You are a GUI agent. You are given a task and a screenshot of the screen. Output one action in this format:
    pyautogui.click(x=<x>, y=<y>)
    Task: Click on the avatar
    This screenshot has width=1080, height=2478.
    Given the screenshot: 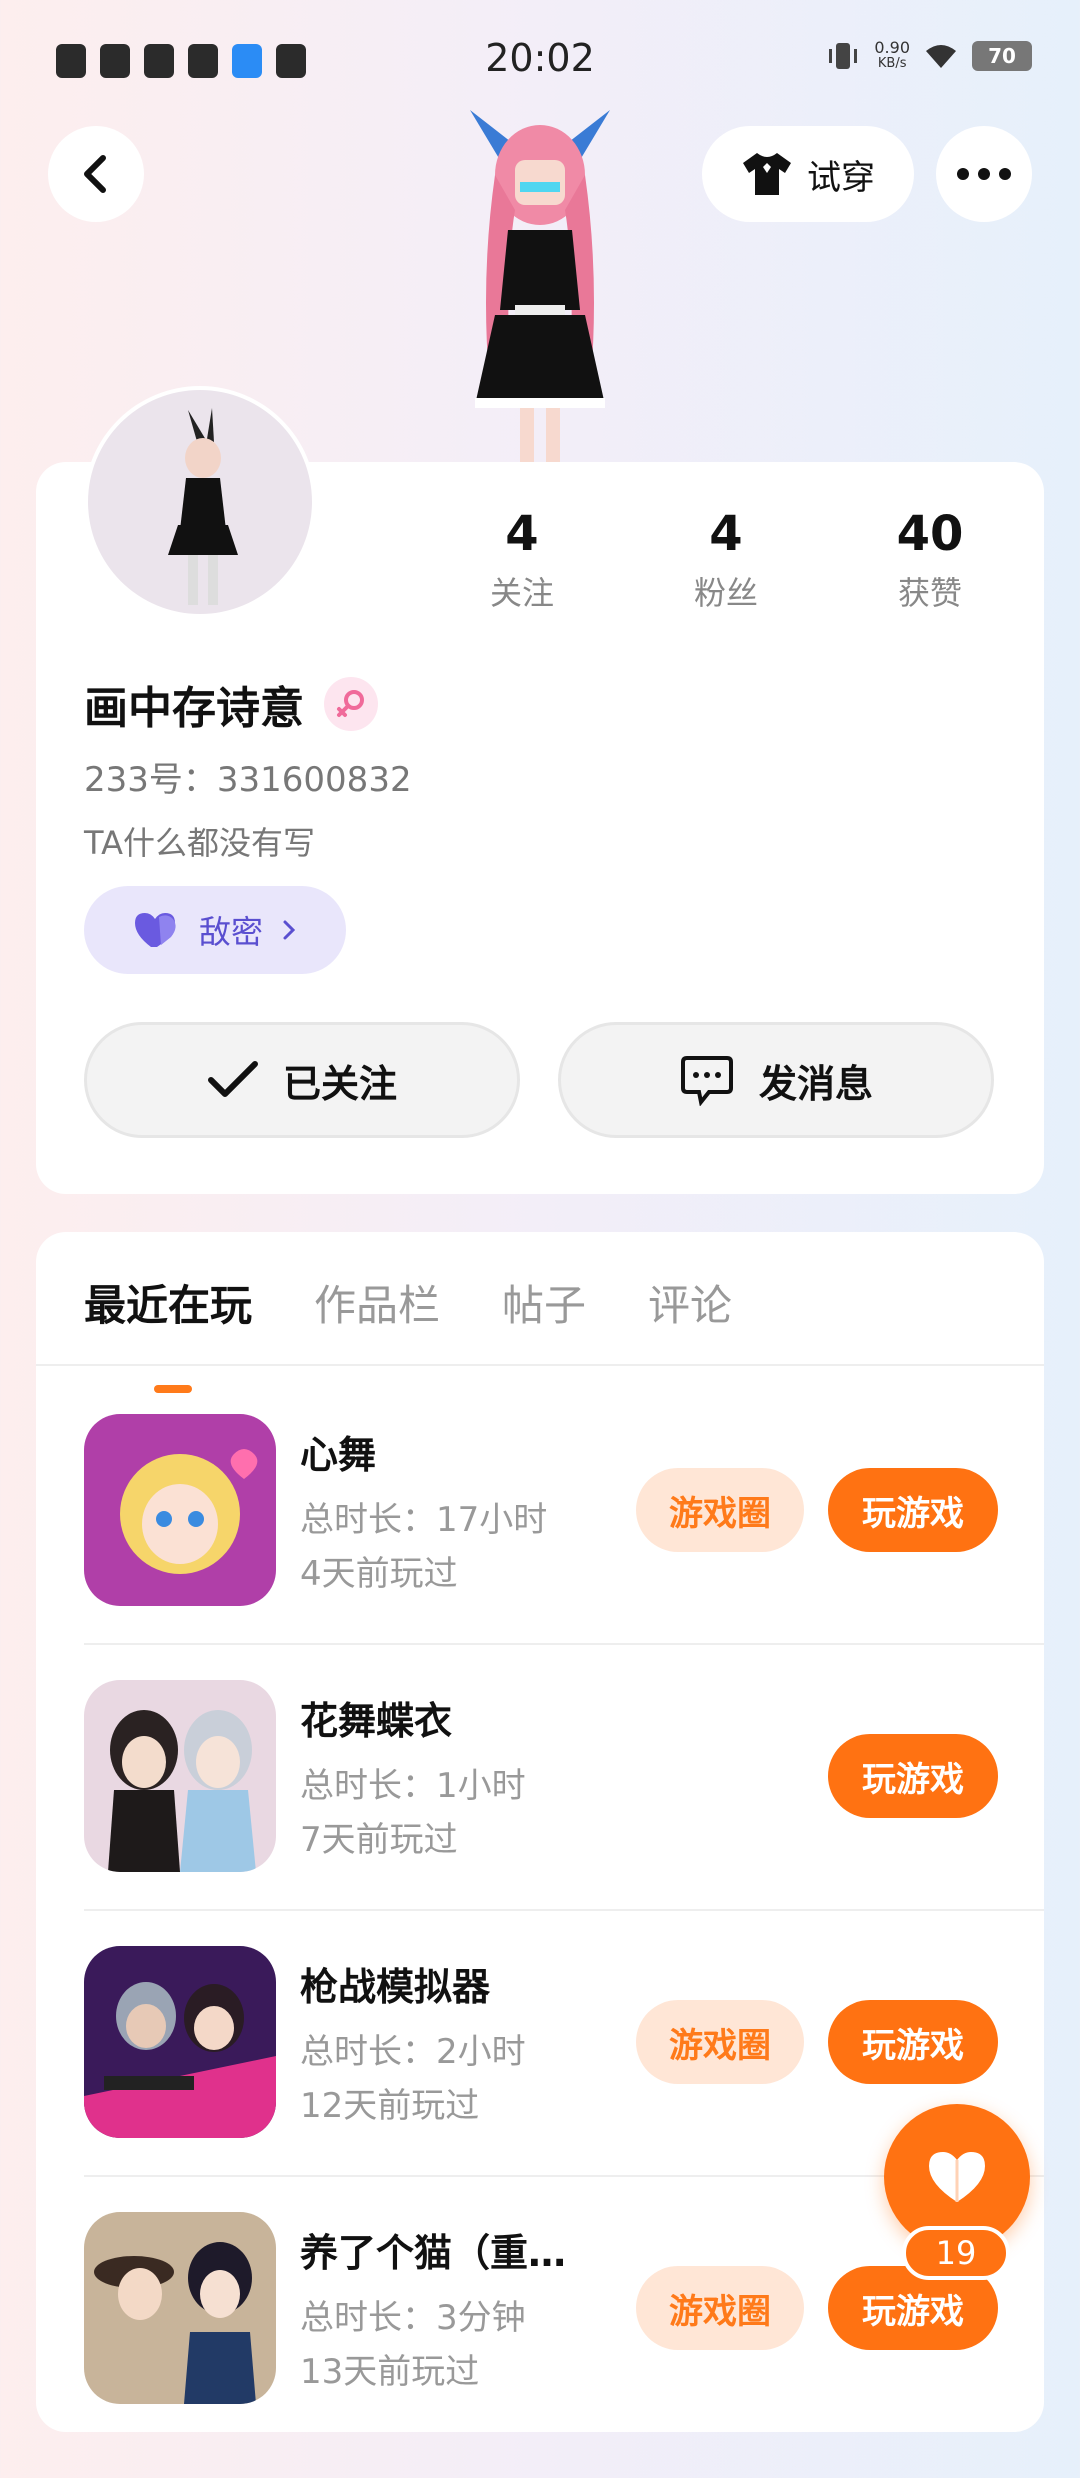 What is the action you would take?
    pyautogui.click(x=200, y=502)
    